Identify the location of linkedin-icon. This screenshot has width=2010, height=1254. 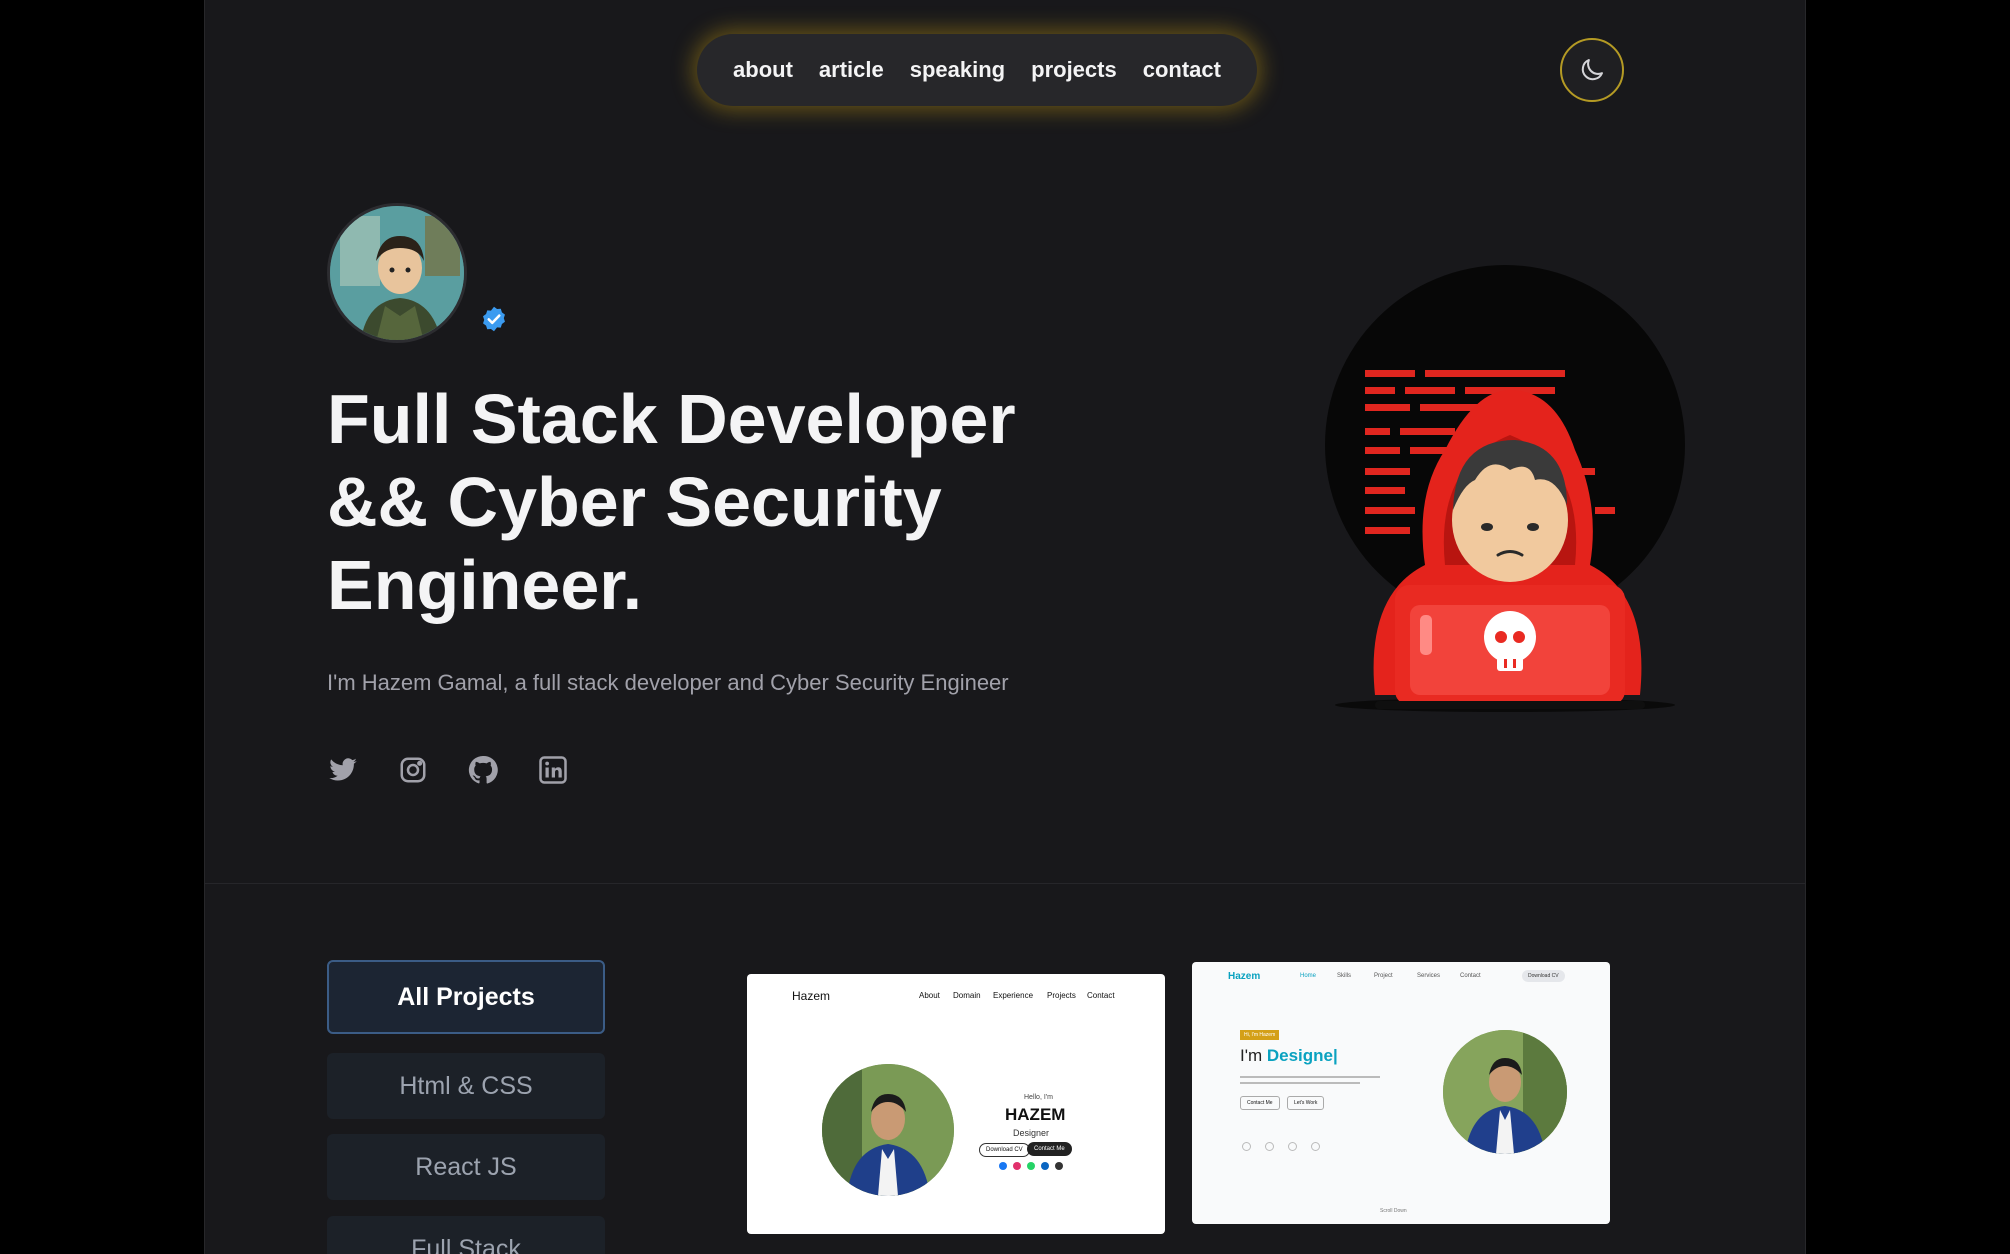
(553, 770).